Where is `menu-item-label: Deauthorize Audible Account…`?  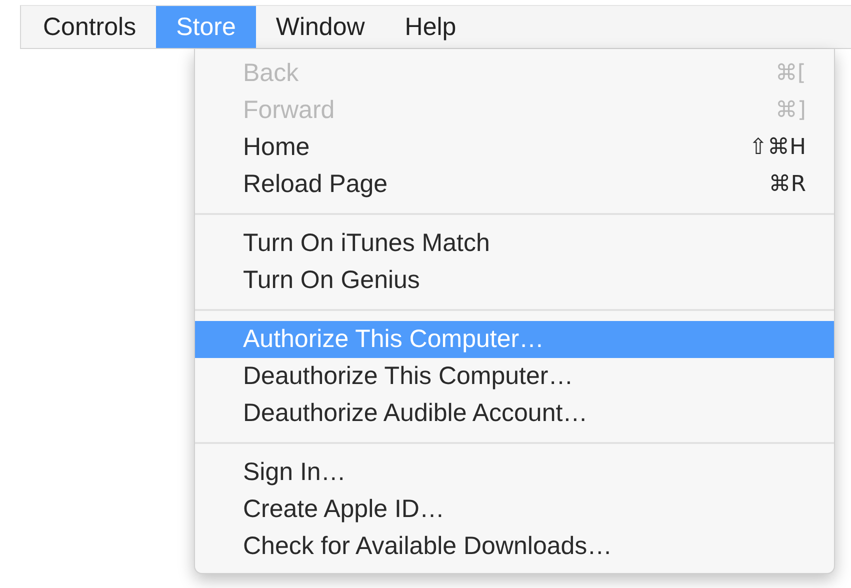
menu-item-label: Deauthorize Audible Account… is located at coordinates (415, 413).